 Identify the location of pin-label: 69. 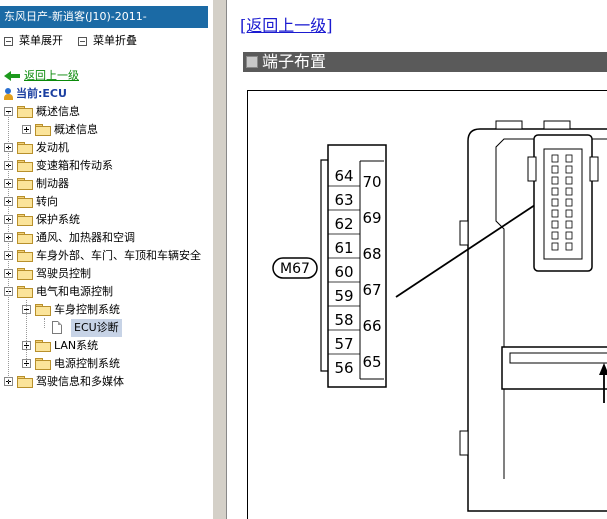
(371, 218).